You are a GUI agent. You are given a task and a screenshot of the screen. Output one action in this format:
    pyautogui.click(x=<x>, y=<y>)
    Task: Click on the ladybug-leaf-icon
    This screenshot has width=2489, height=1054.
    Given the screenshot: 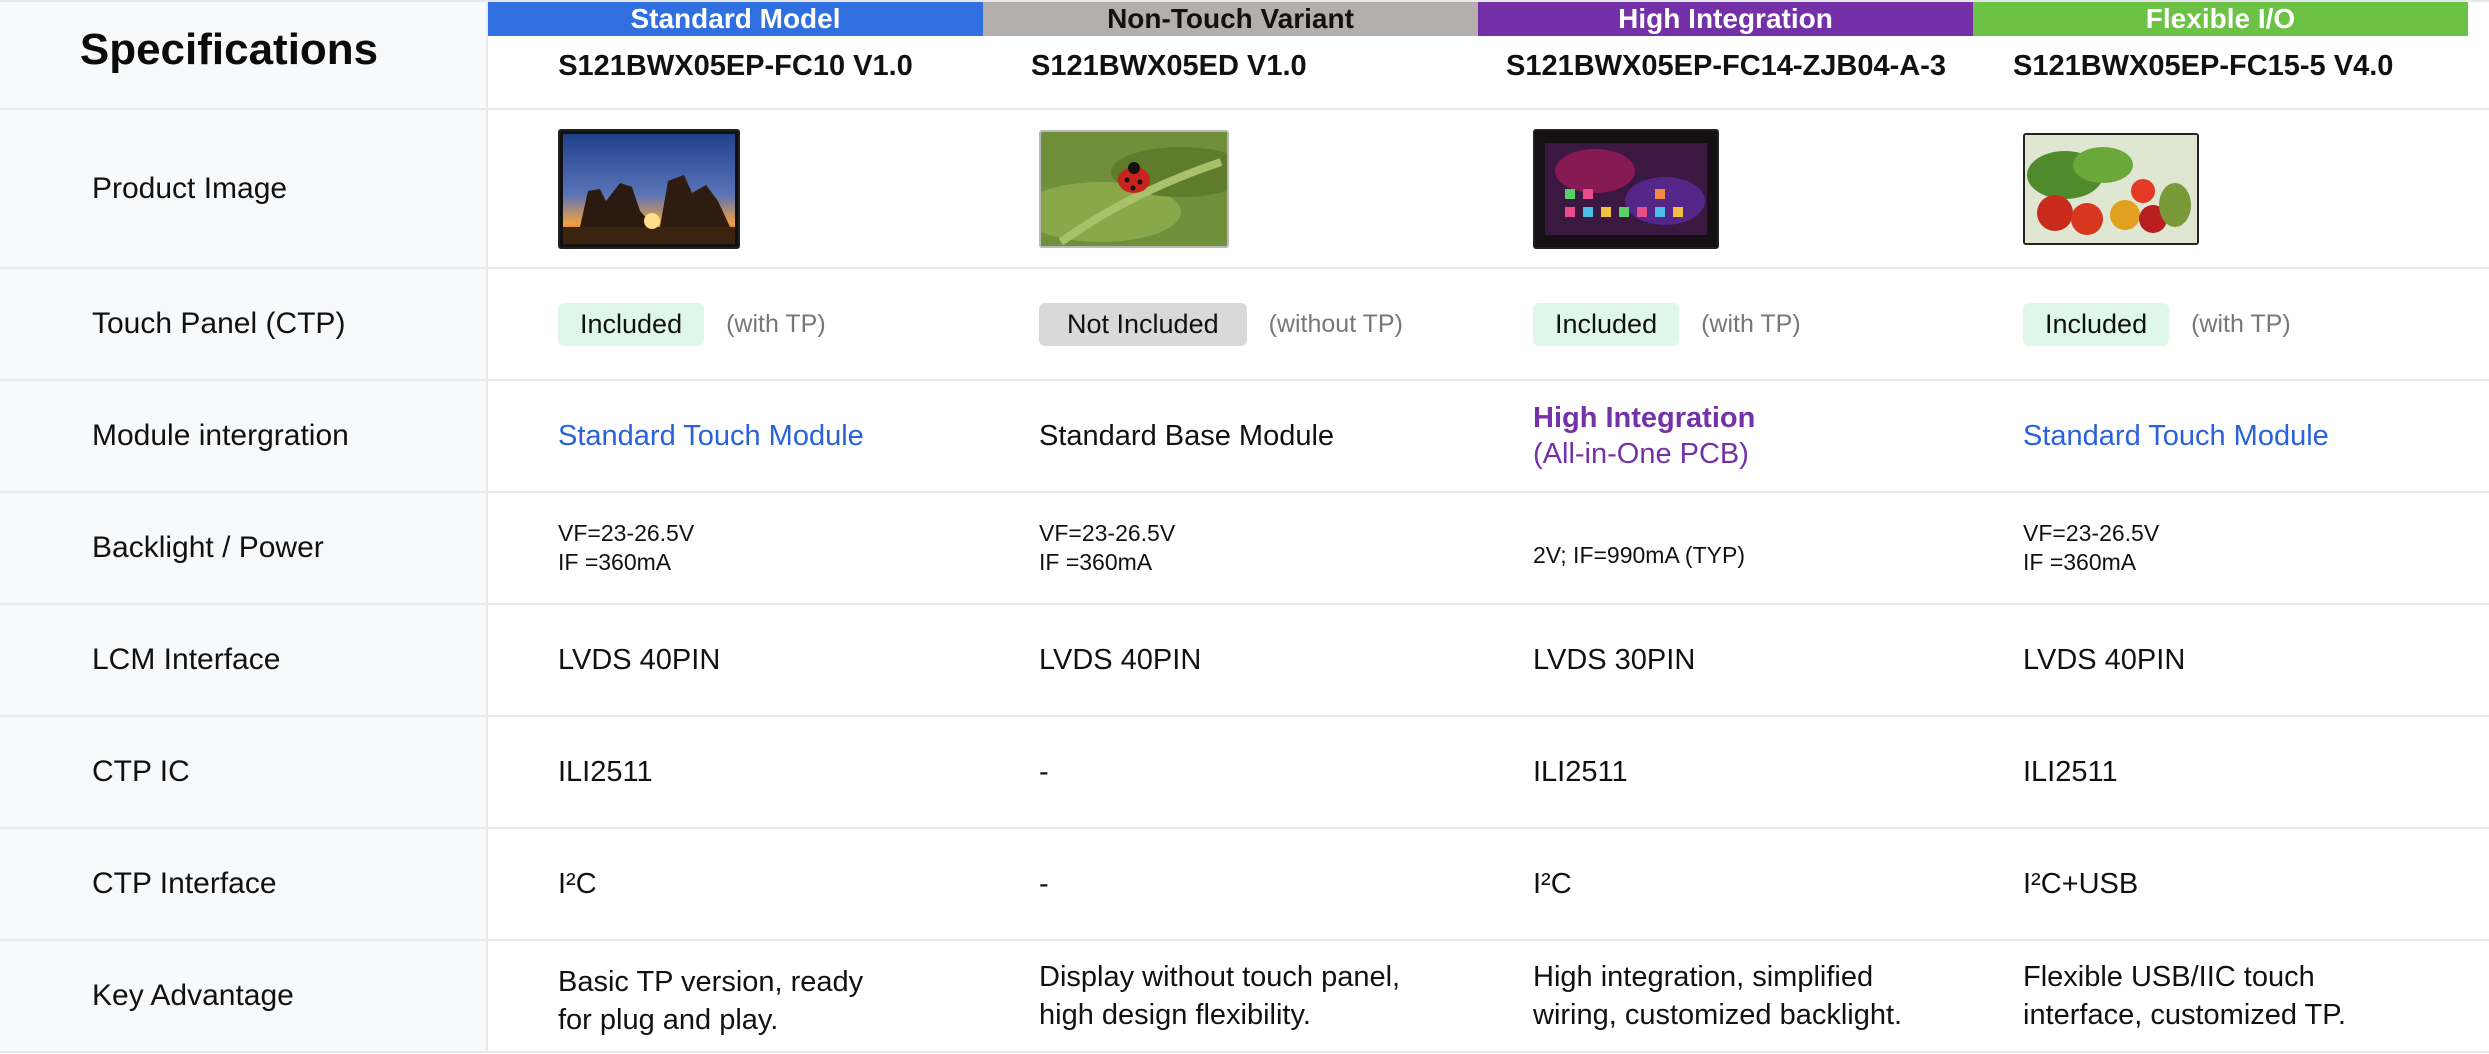 What is the action you would take?
    pyautogui.click(x=1134, y=188)
    